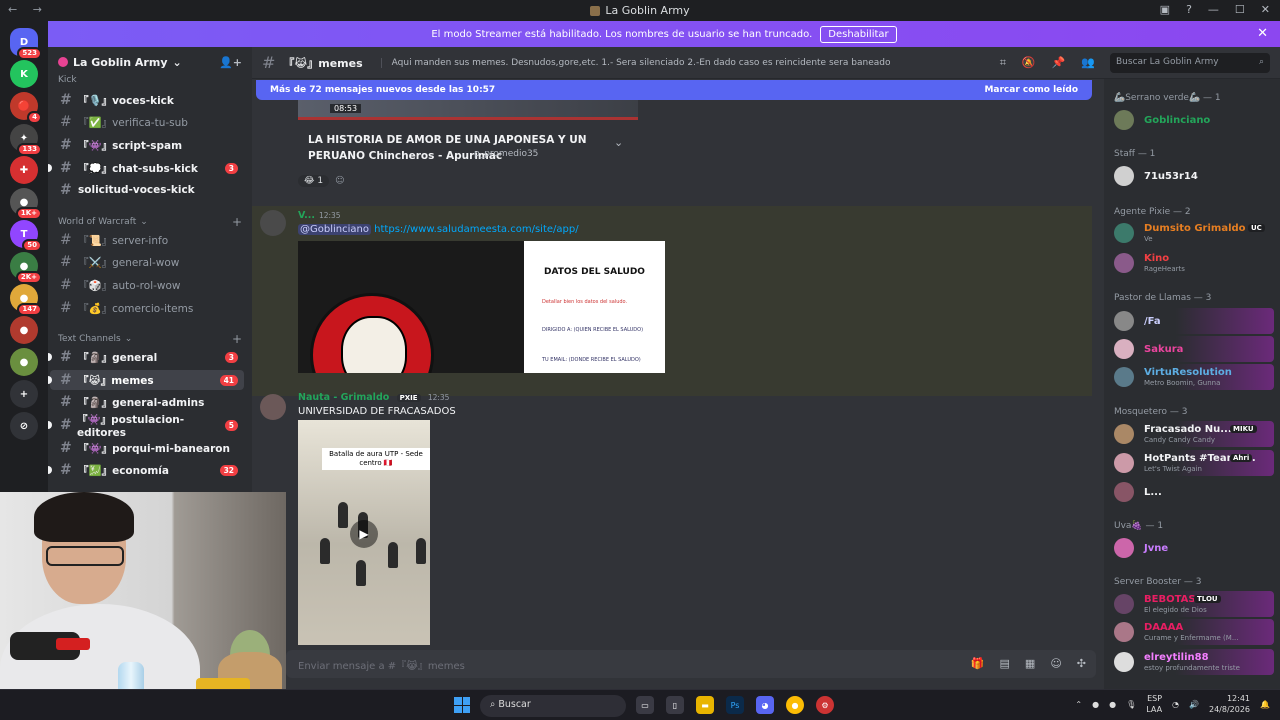  Describe the element at coordinates (1192, 321) in the screenshot. I see `member-item: /Fa` at that location.